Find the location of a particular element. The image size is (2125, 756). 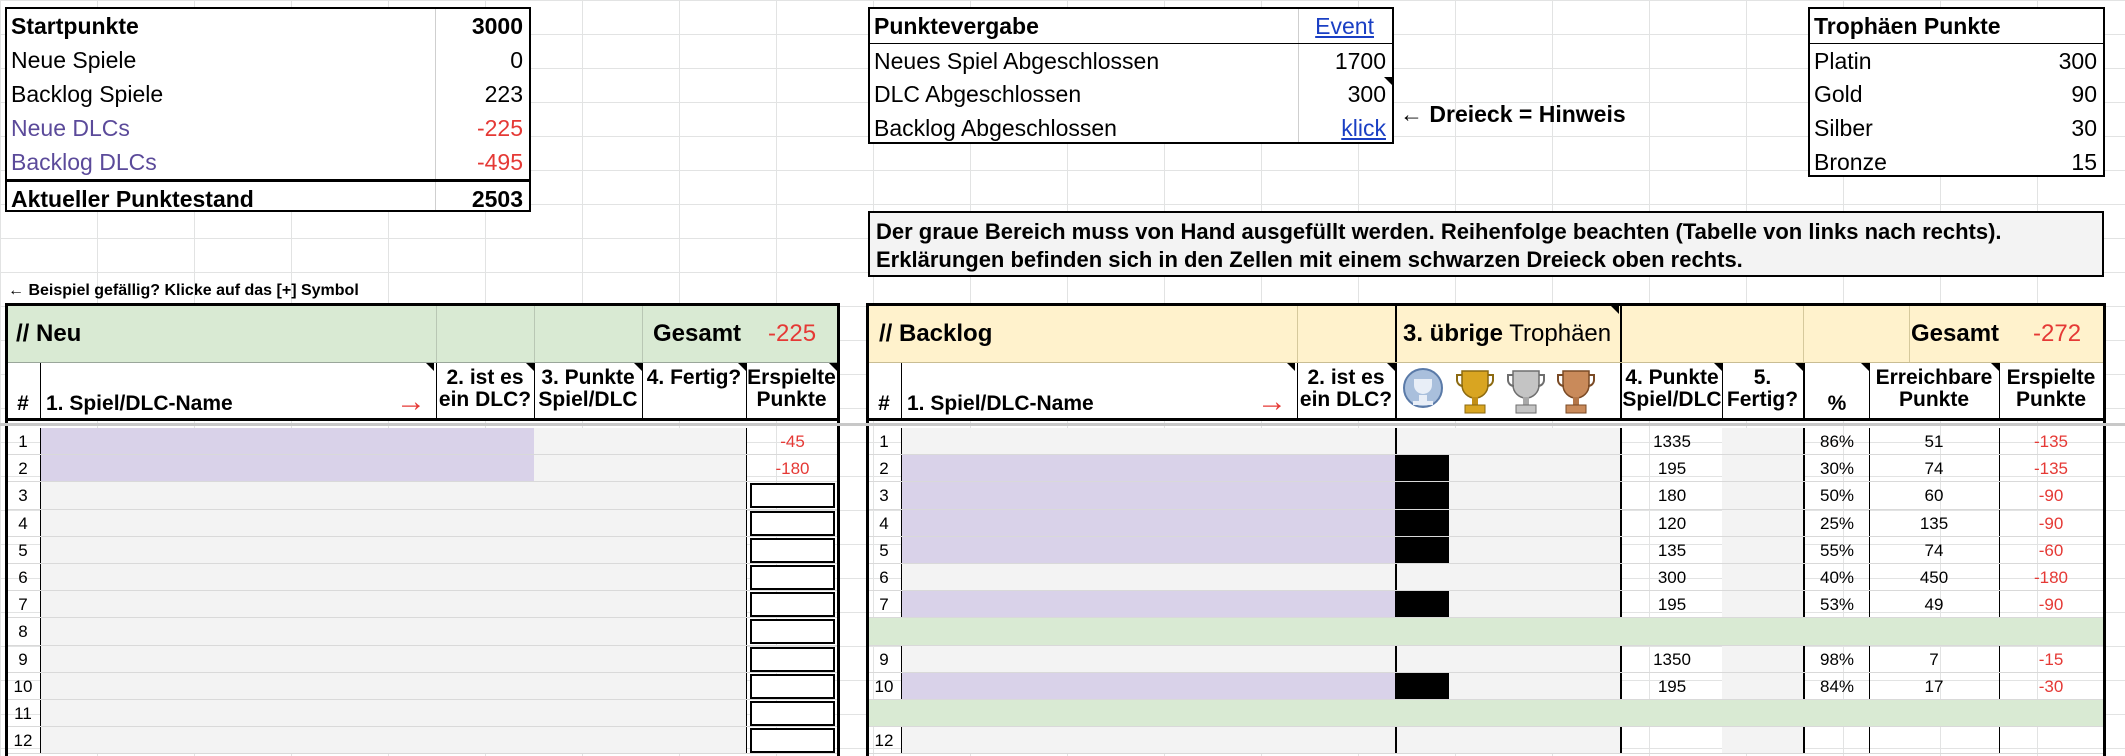

row-number: 10 is located at coordinates (23, 686).